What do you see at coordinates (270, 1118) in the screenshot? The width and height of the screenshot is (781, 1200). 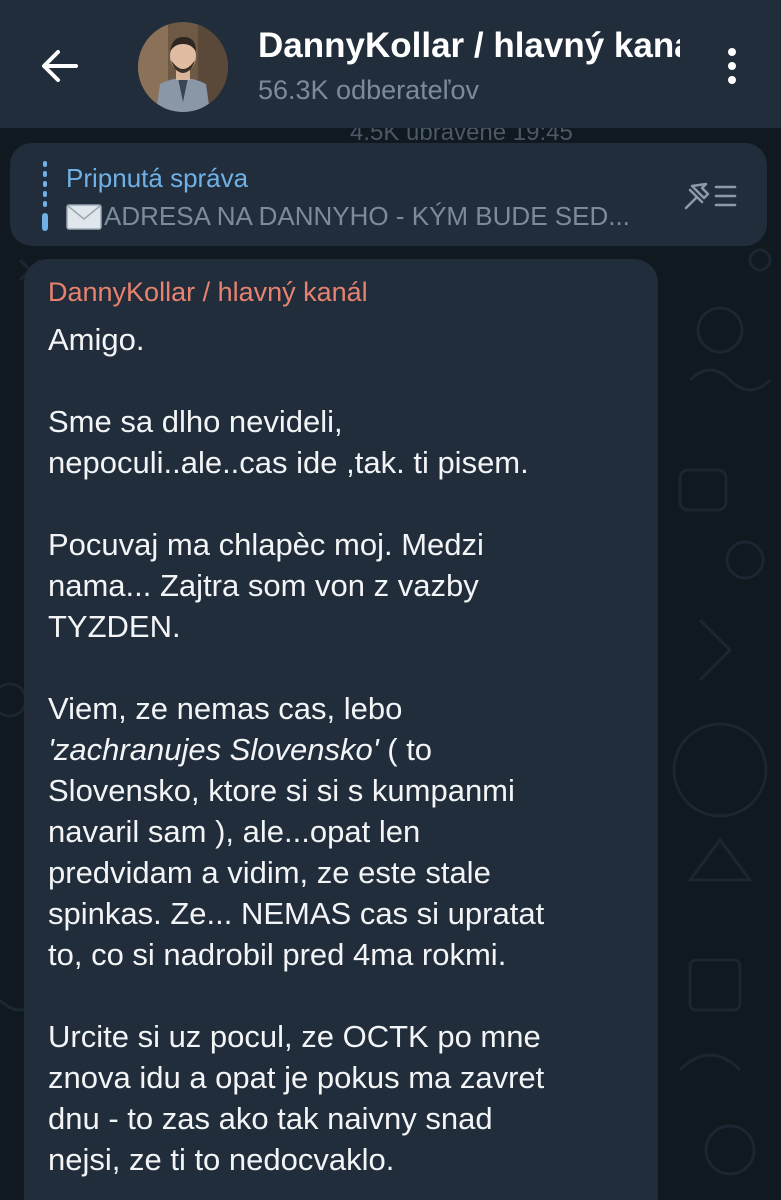 I see `message-line: dnu - to zas ako tak naivny snad` at bounding box center [270, 1118].